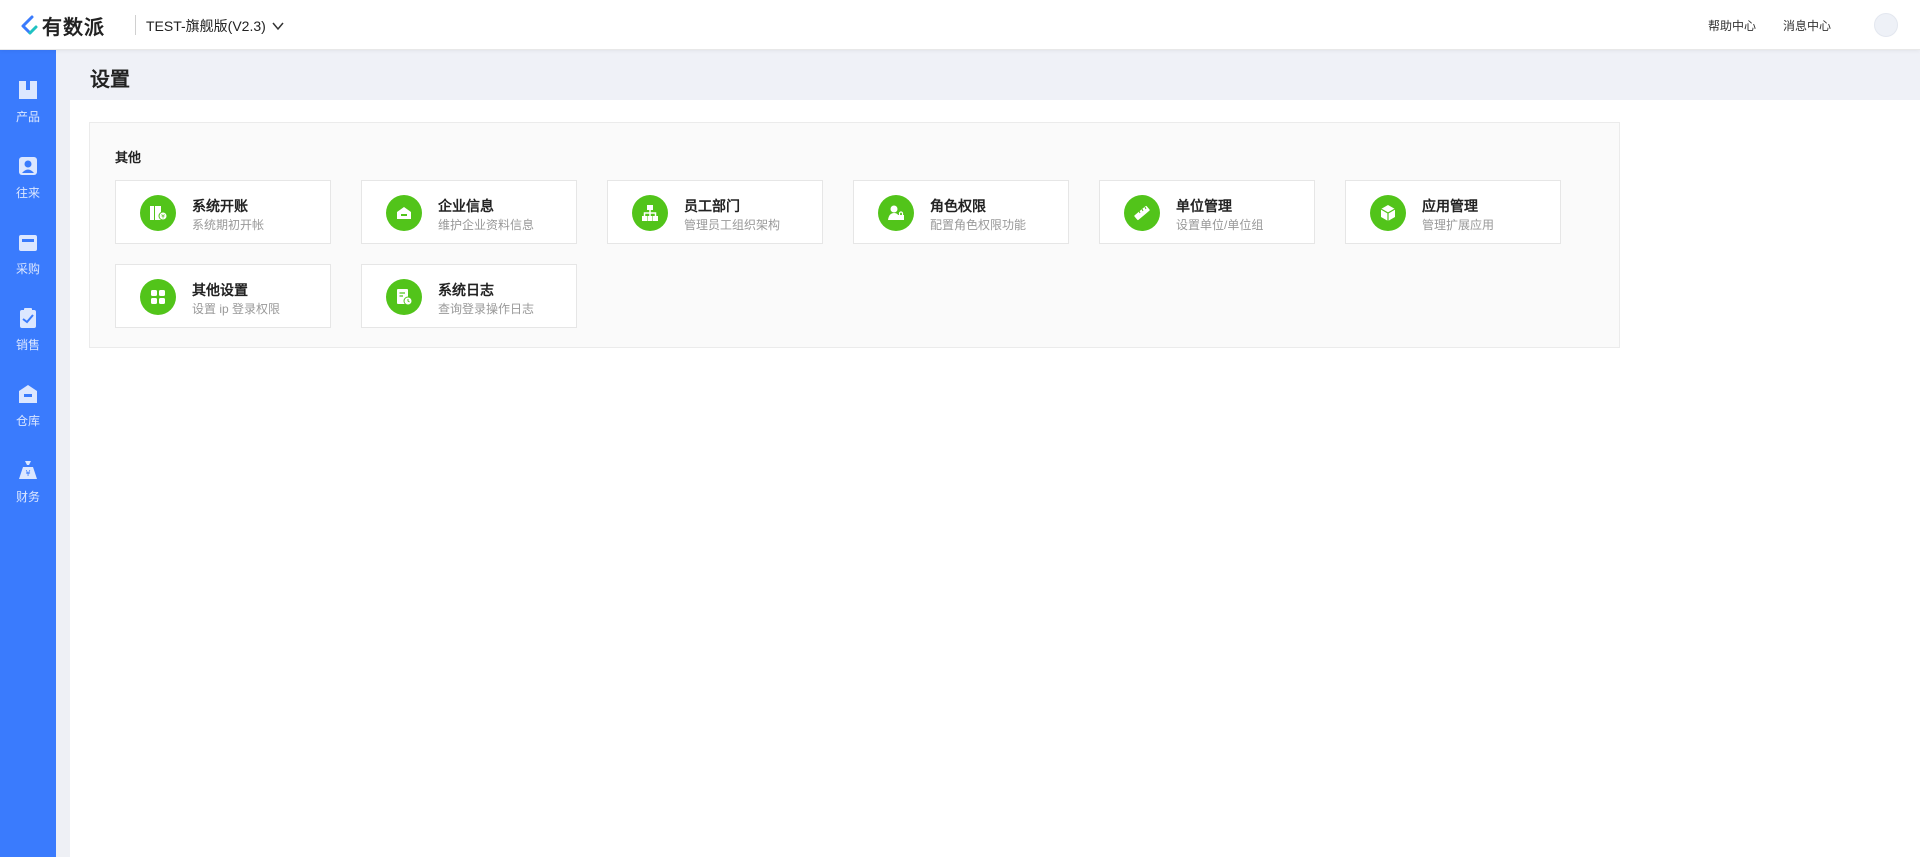  Describe the element at coordinates (1732, 25) in the screenshot. I see `help-center-link: 帮助中心` at that location.